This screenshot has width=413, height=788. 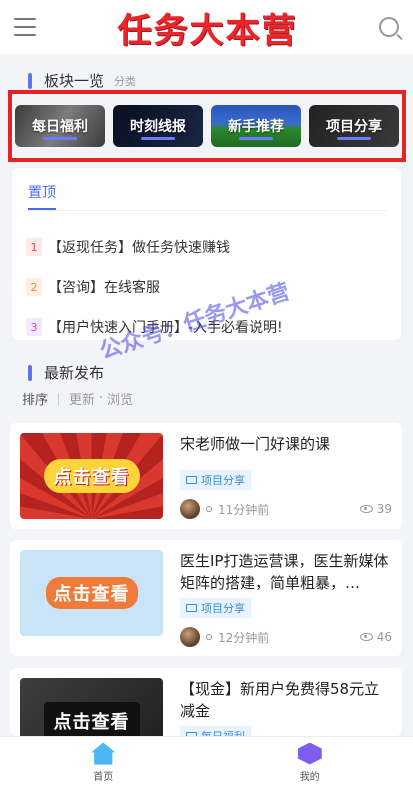 What do you see at coordinates (207, 126) in the screenshot?
I see `category-strip: 每日福利 时刻线报 新手推荐 项目分享` at bounding box center [207, 126].